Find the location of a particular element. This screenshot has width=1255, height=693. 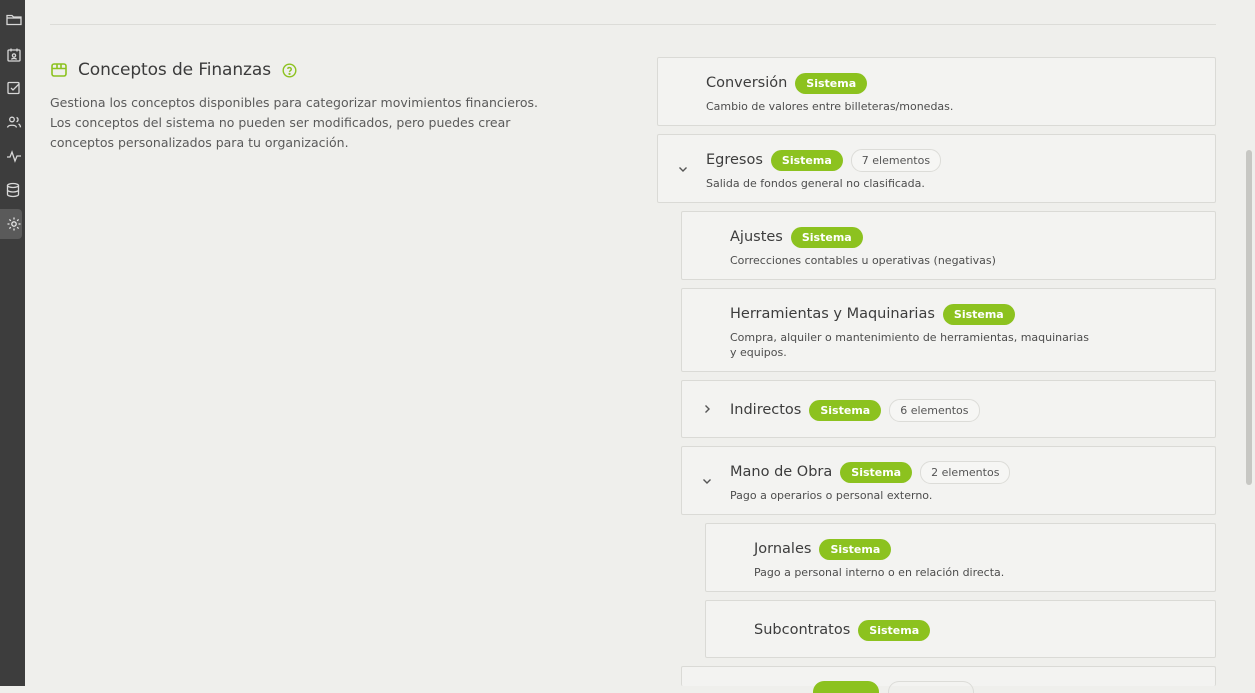

checkbox-icon is located at coordinates (11, 88).